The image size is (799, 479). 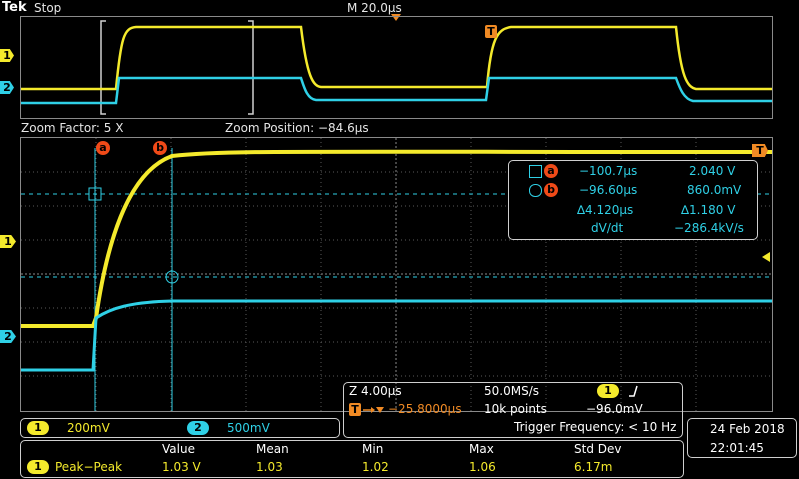 What do you see at coordinates (88, 428) in the screenshot?
I see `ch1-scale: 200mV` at bounding box center [88, 428].